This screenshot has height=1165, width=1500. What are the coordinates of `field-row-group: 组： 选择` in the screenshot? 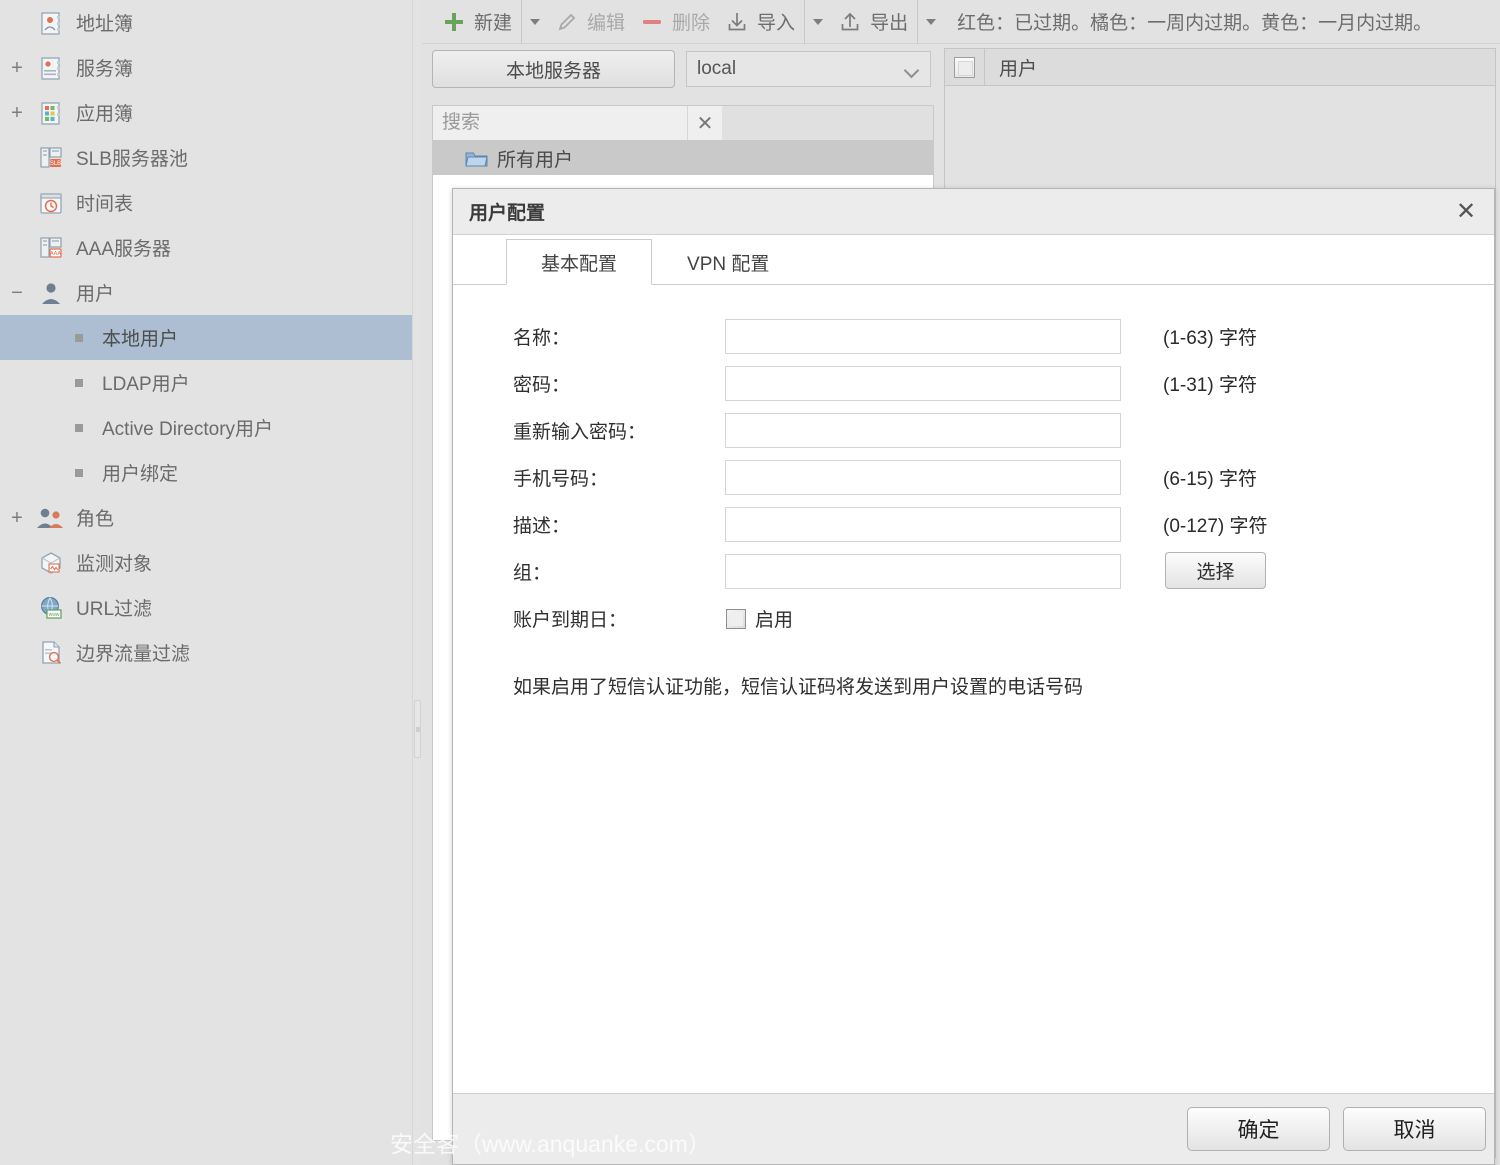 It's located at (973, 571).